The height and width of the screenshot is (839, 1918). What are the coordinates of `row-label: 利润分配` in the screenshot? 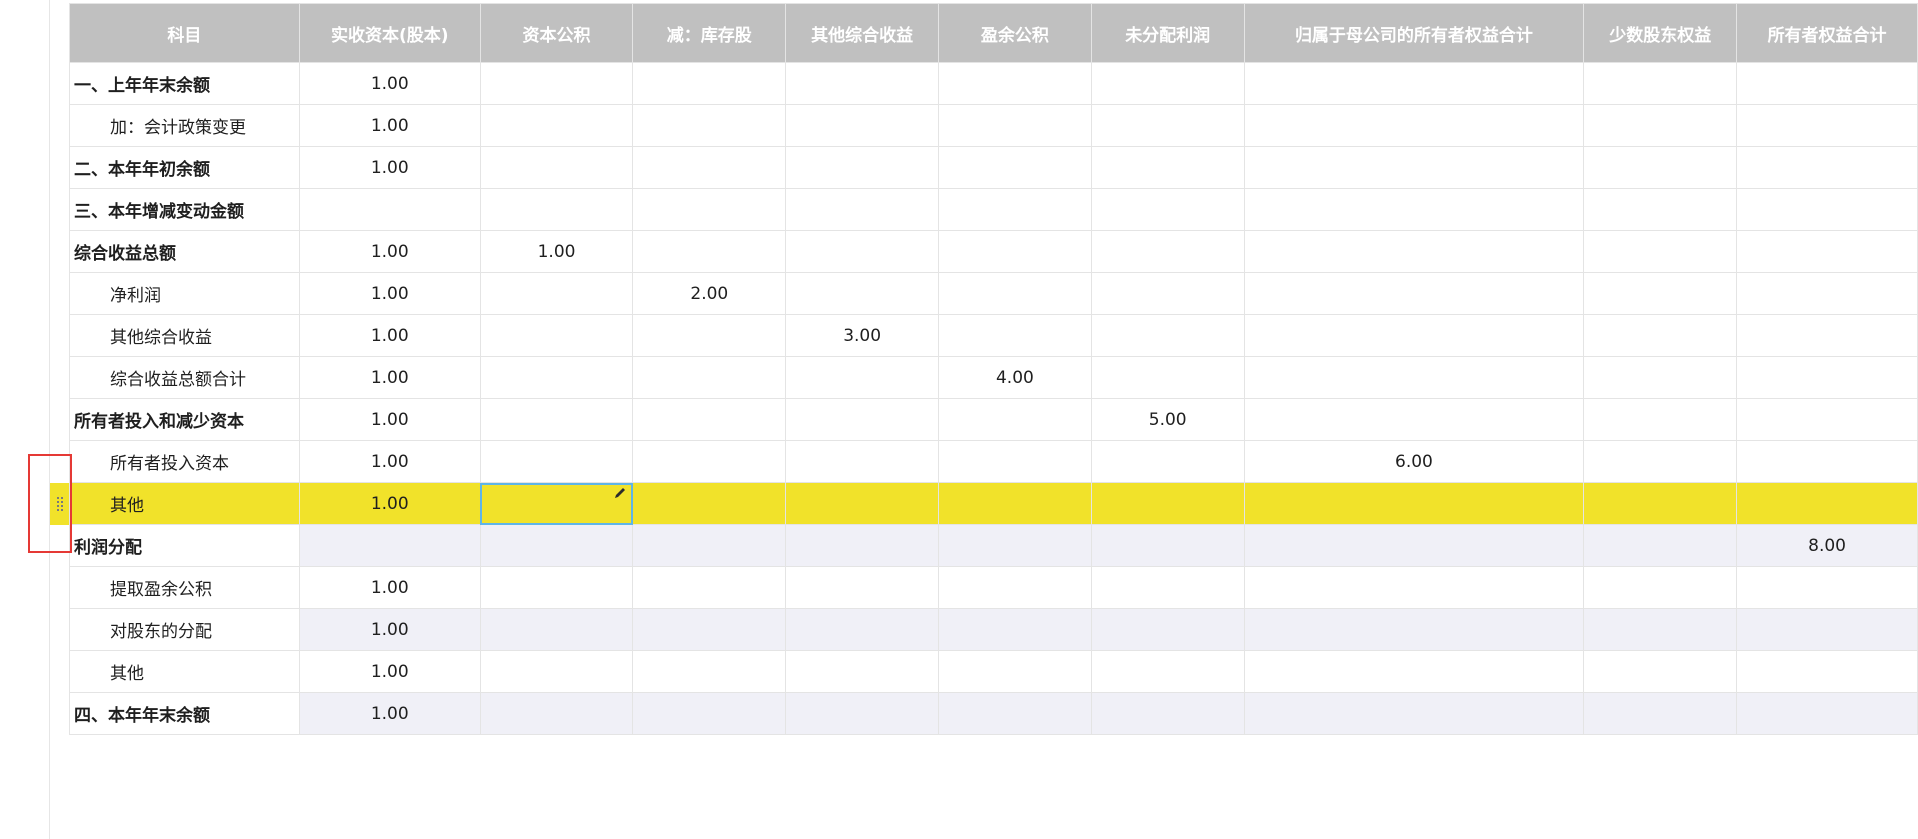 It's located at (184, 545).